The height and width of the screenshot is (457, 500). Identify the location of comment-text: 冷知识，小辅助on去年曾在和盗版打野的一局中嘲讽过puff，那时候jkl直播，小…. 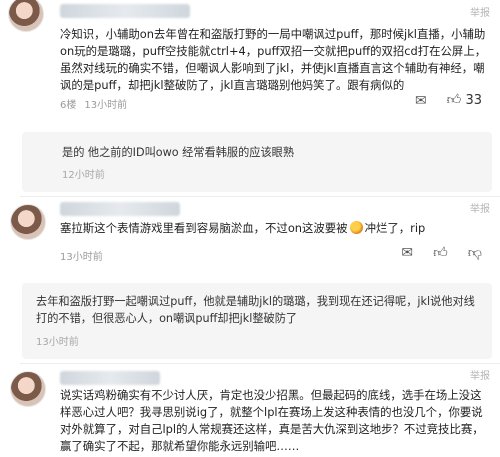
(273, 59).